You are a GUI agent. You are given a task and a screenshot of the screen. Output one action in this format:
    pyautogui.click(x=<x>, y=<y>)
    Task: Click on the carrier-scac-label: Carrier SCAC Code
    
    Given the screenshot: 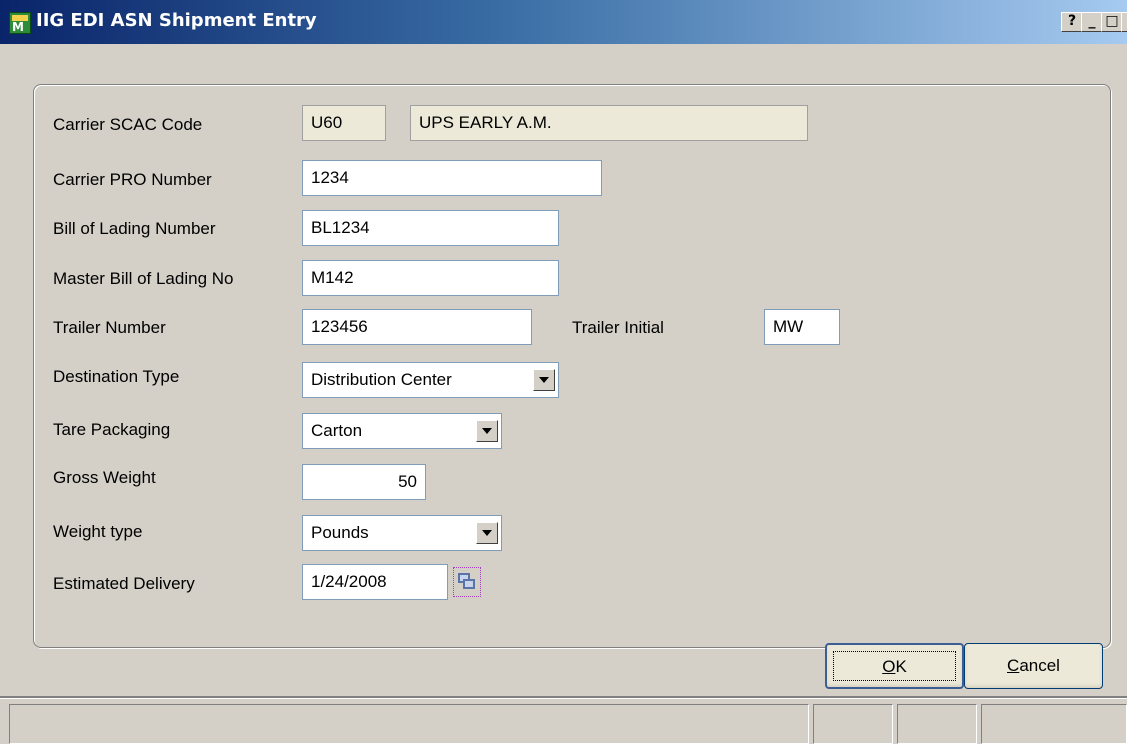 What is the action you would take?
    pyautogui.click(x=128, y=124)
    